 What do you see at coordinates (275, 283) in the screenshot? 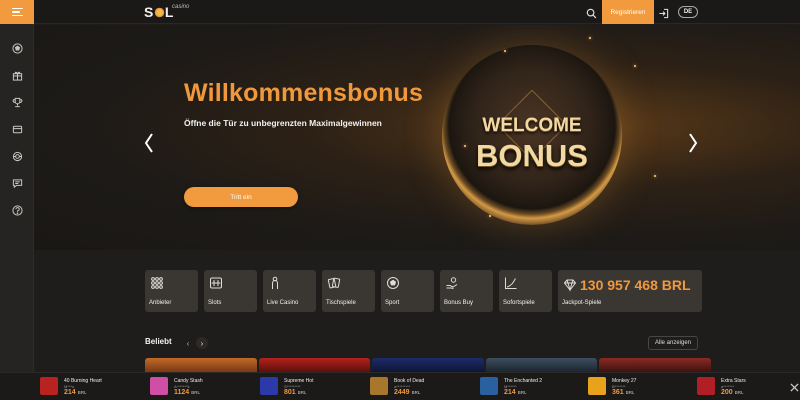
I see `dealer-icon` at bounding box center [275, 283].